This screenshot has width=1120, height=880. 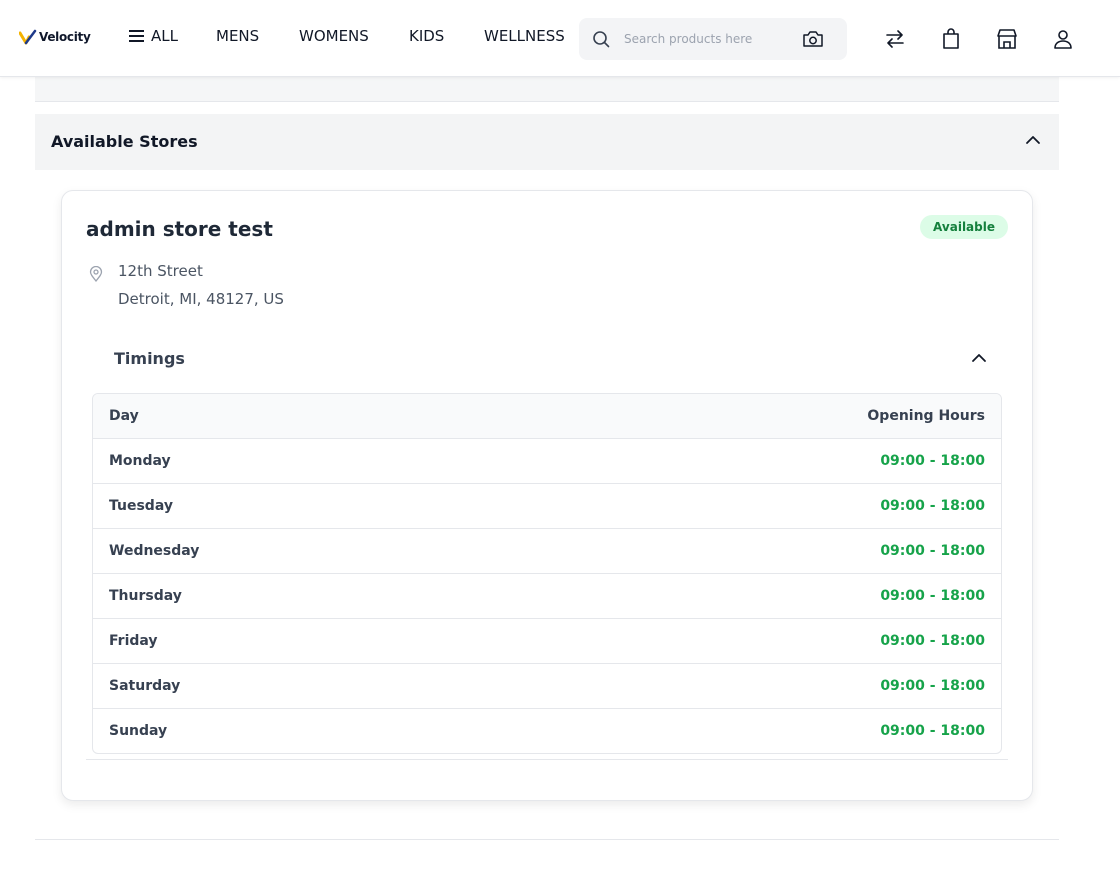 I want to click on nav-wellness: WELLNESS, so click(x=524, y=36).